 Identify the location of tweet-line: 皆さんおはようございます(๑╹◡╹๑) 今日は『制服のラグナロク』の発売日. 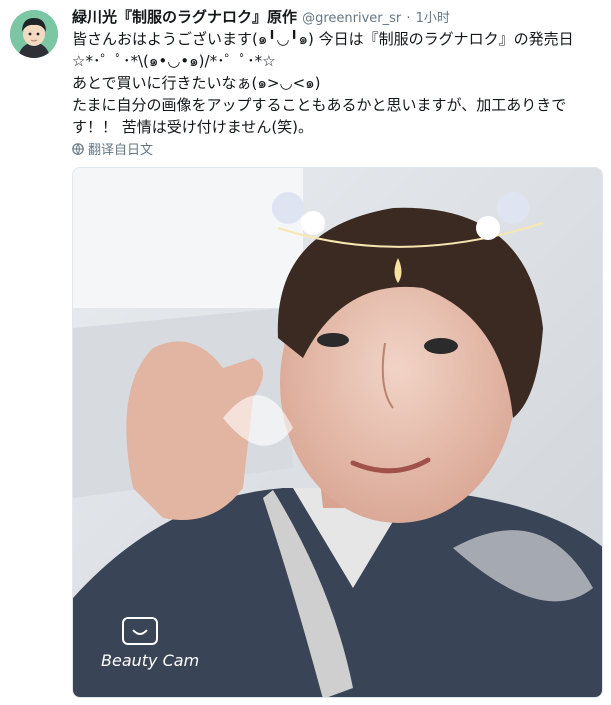
(323, 39).